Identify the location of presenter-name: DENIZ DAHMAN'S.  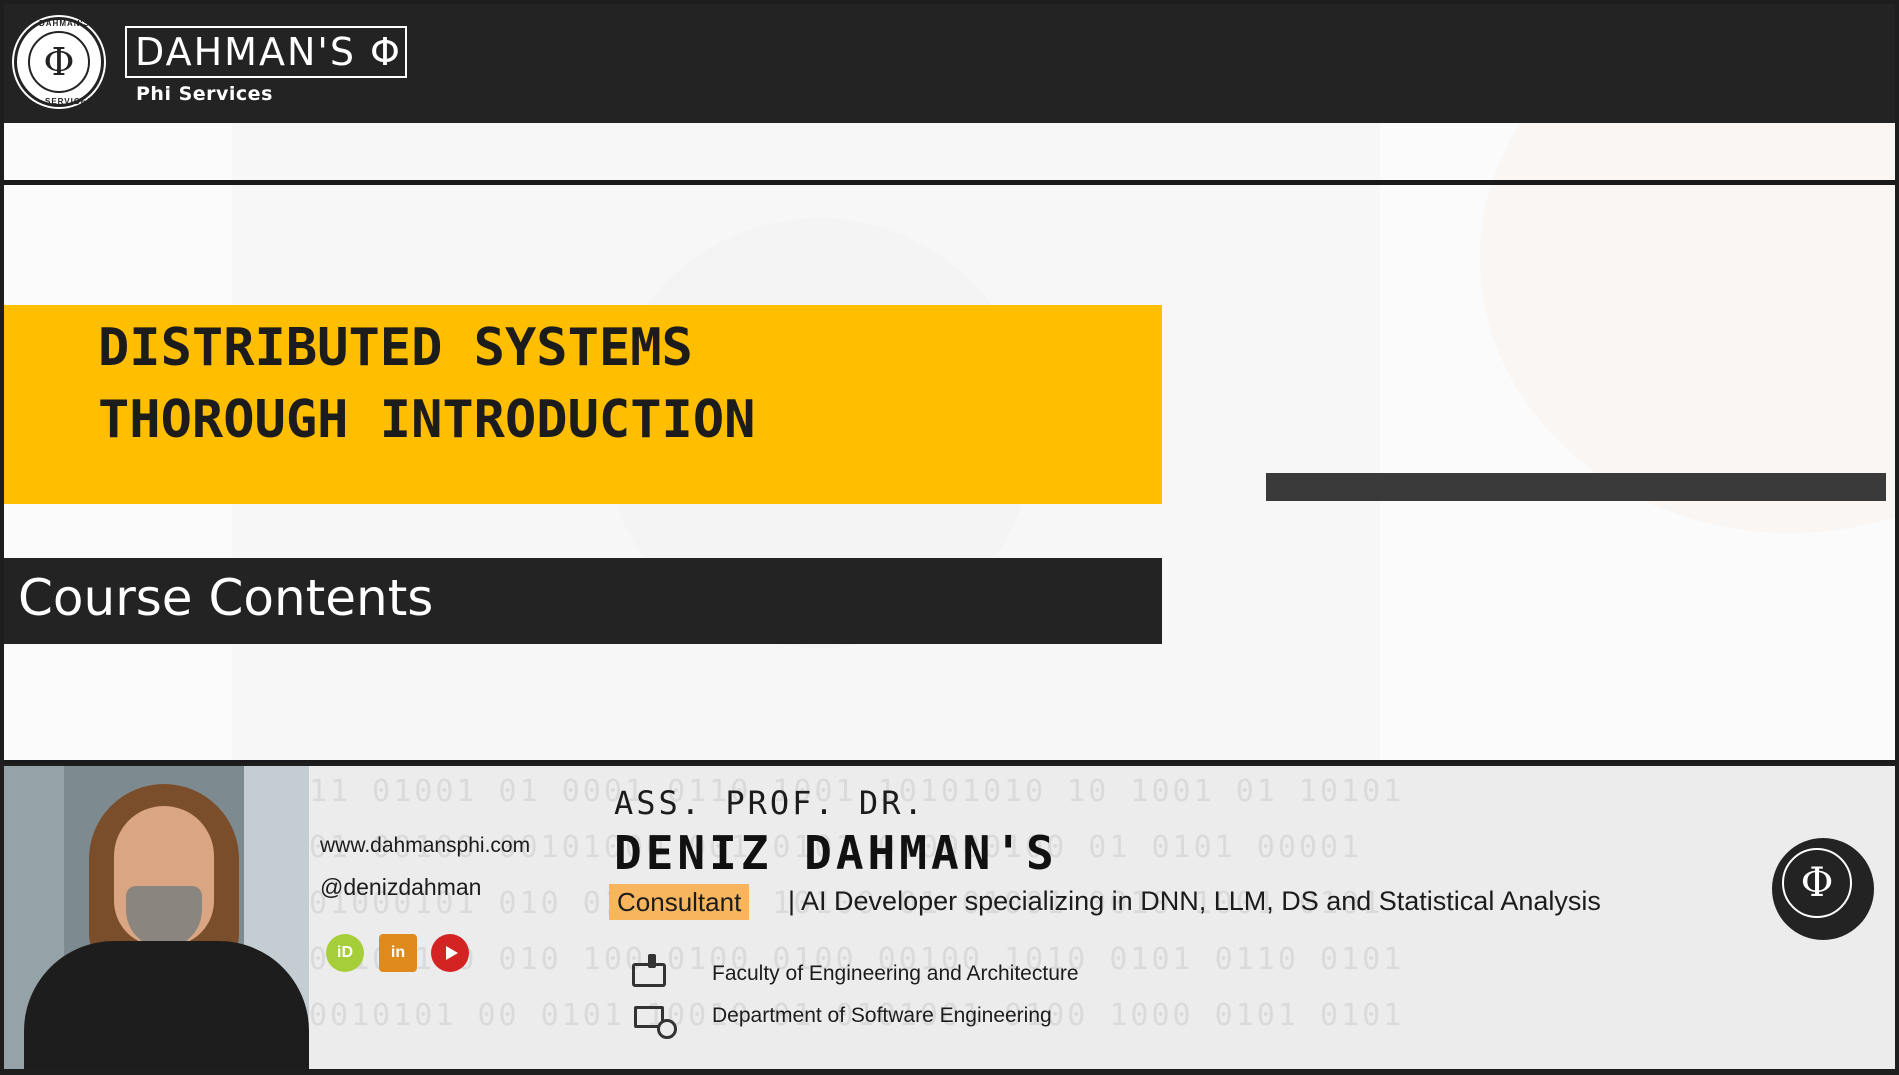
(836, 853).